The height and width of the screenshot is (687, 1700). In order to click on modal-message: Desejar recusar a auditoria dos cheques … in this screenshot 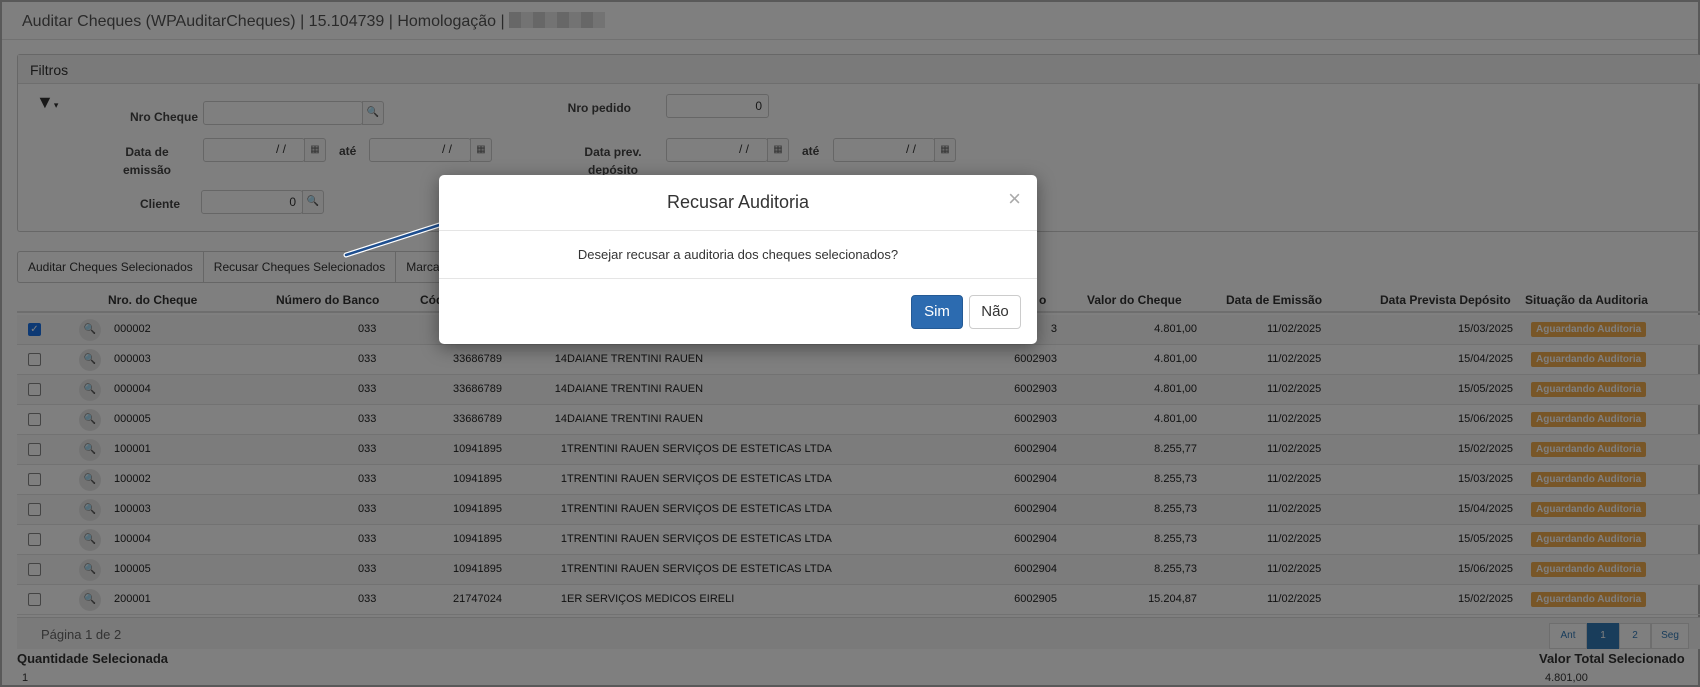, I will do `click(738, 255)`.